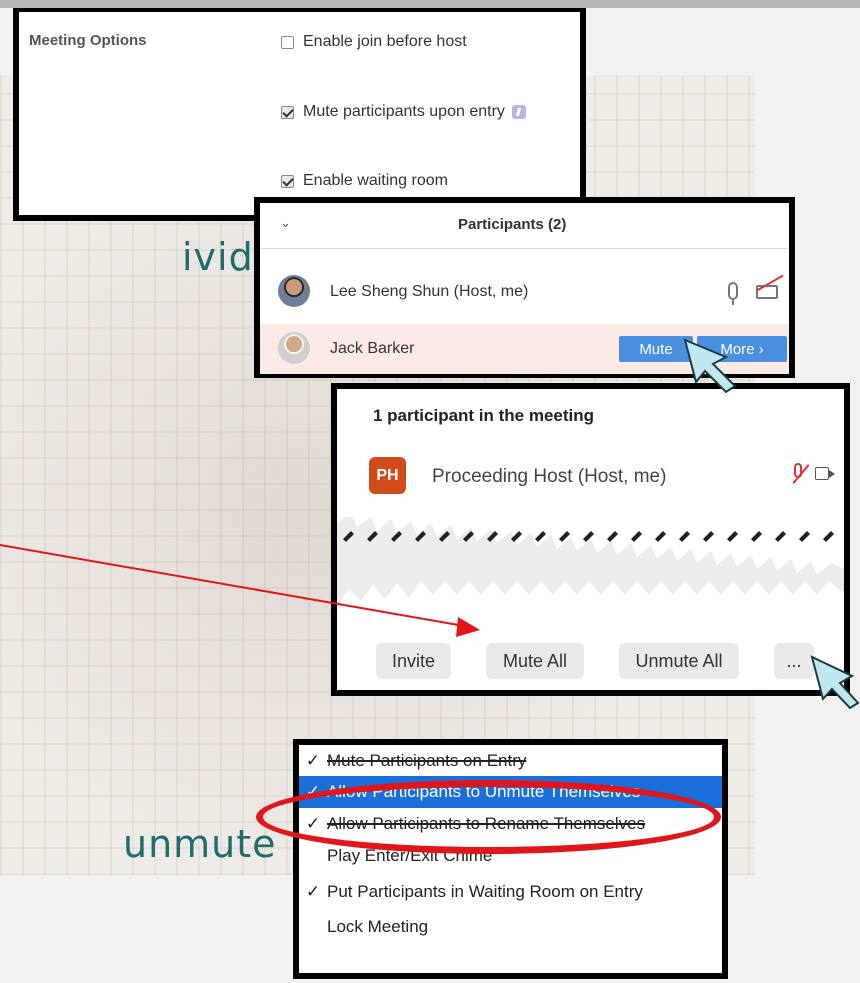 The height and width of the screenshot is (983, 860). Describe the element at coordinates (468, 627) in the screenshot. I see `arrowhead-icon` at that location.